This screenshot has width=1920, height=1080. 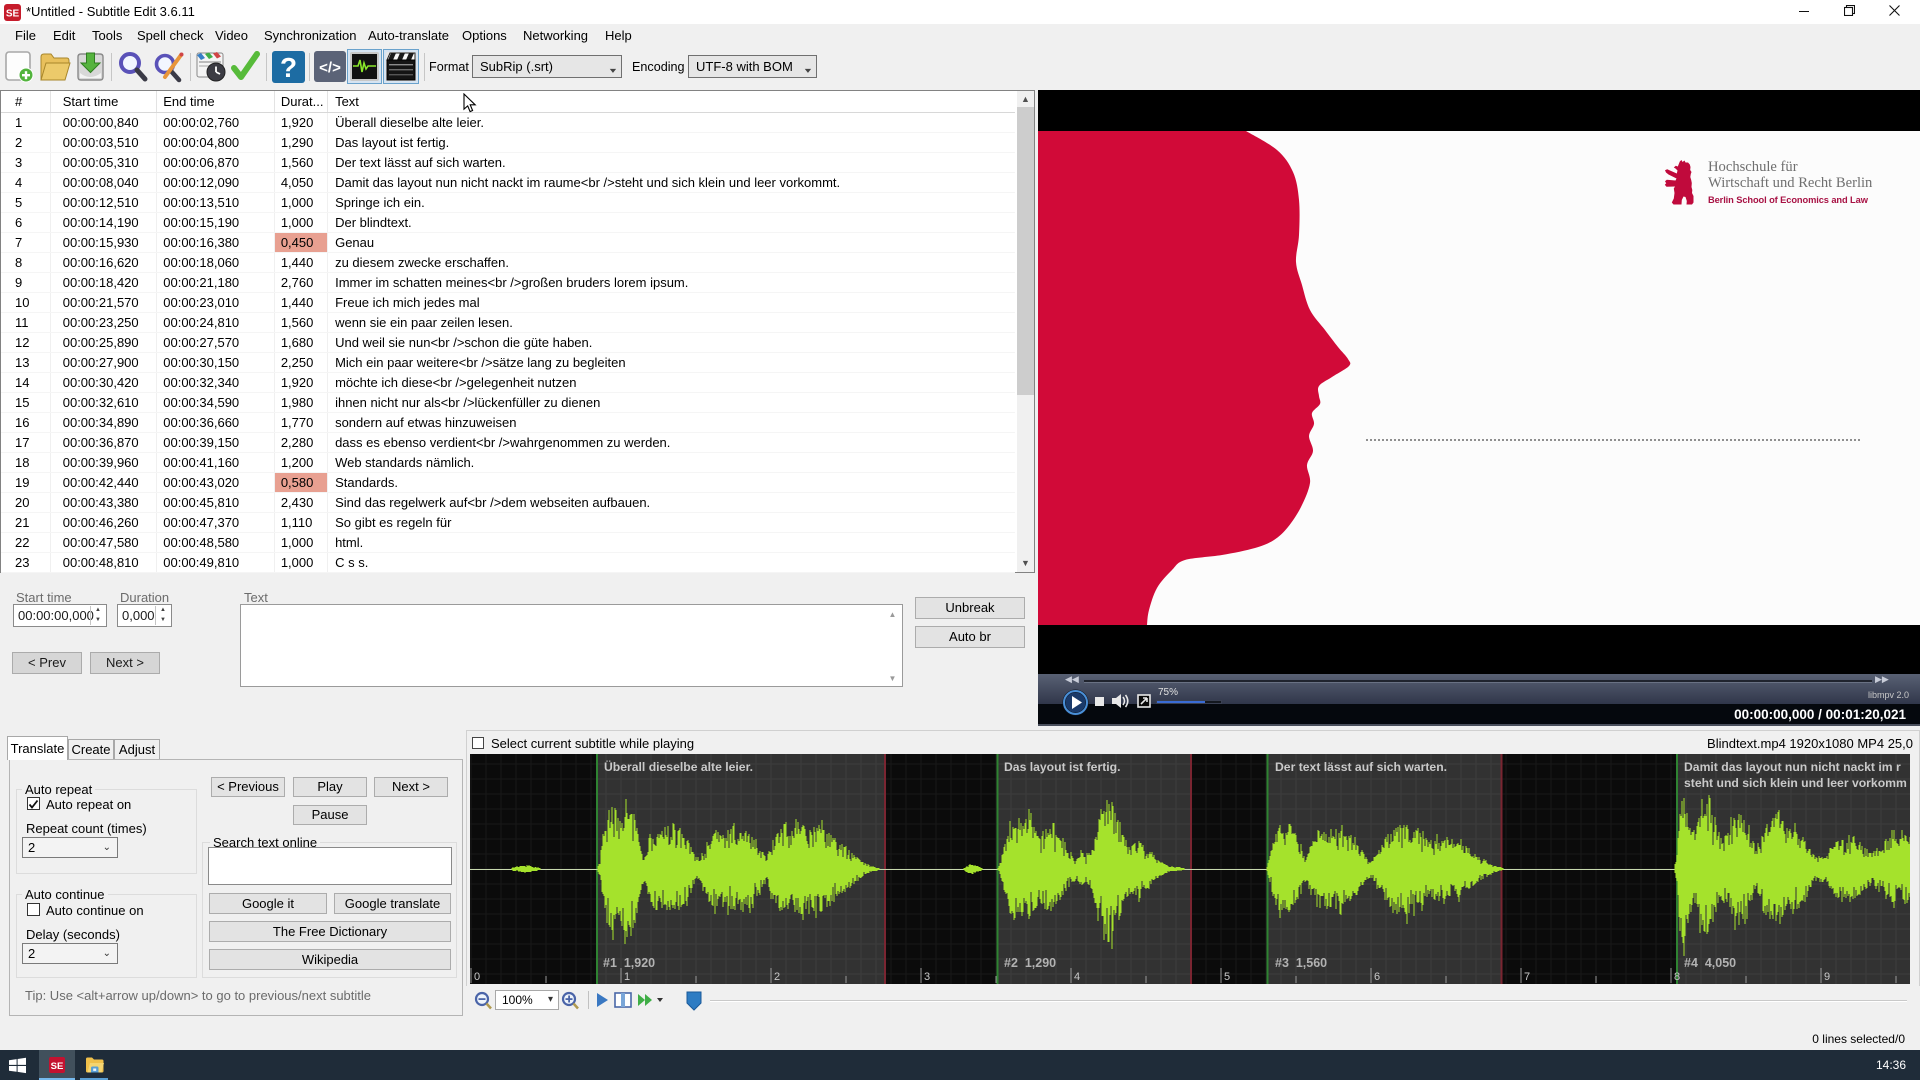 What do you see at coordinates (627, 977) in the screenshot?
I see `svg-text: 1` at bounding box center [627, 977].